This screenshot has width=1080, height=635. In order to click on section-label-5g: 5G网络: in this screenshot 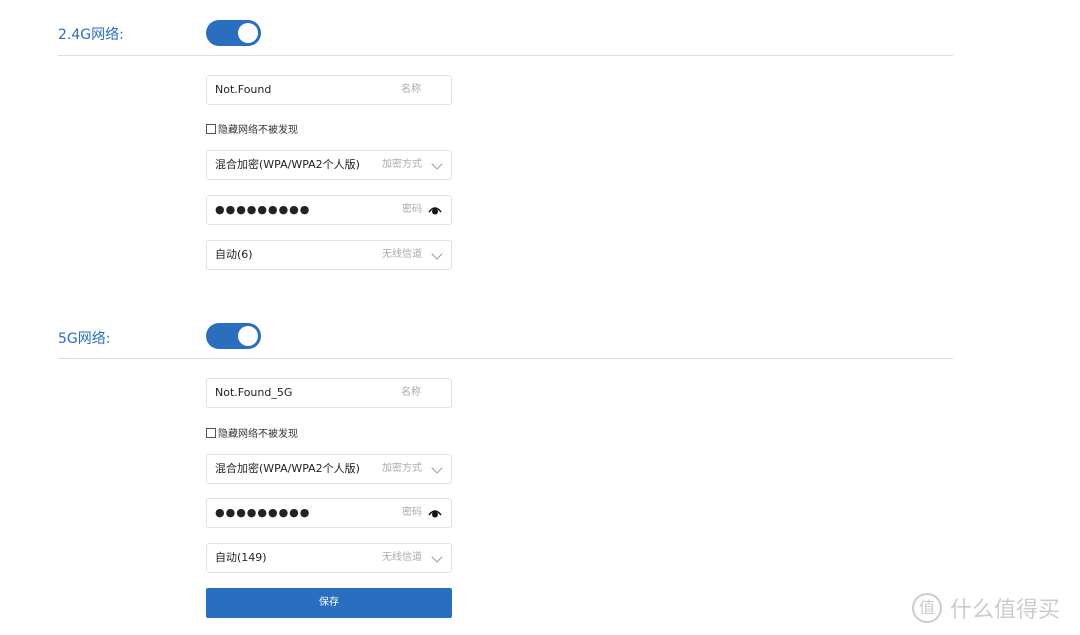, I will do `click(84, 339)`.